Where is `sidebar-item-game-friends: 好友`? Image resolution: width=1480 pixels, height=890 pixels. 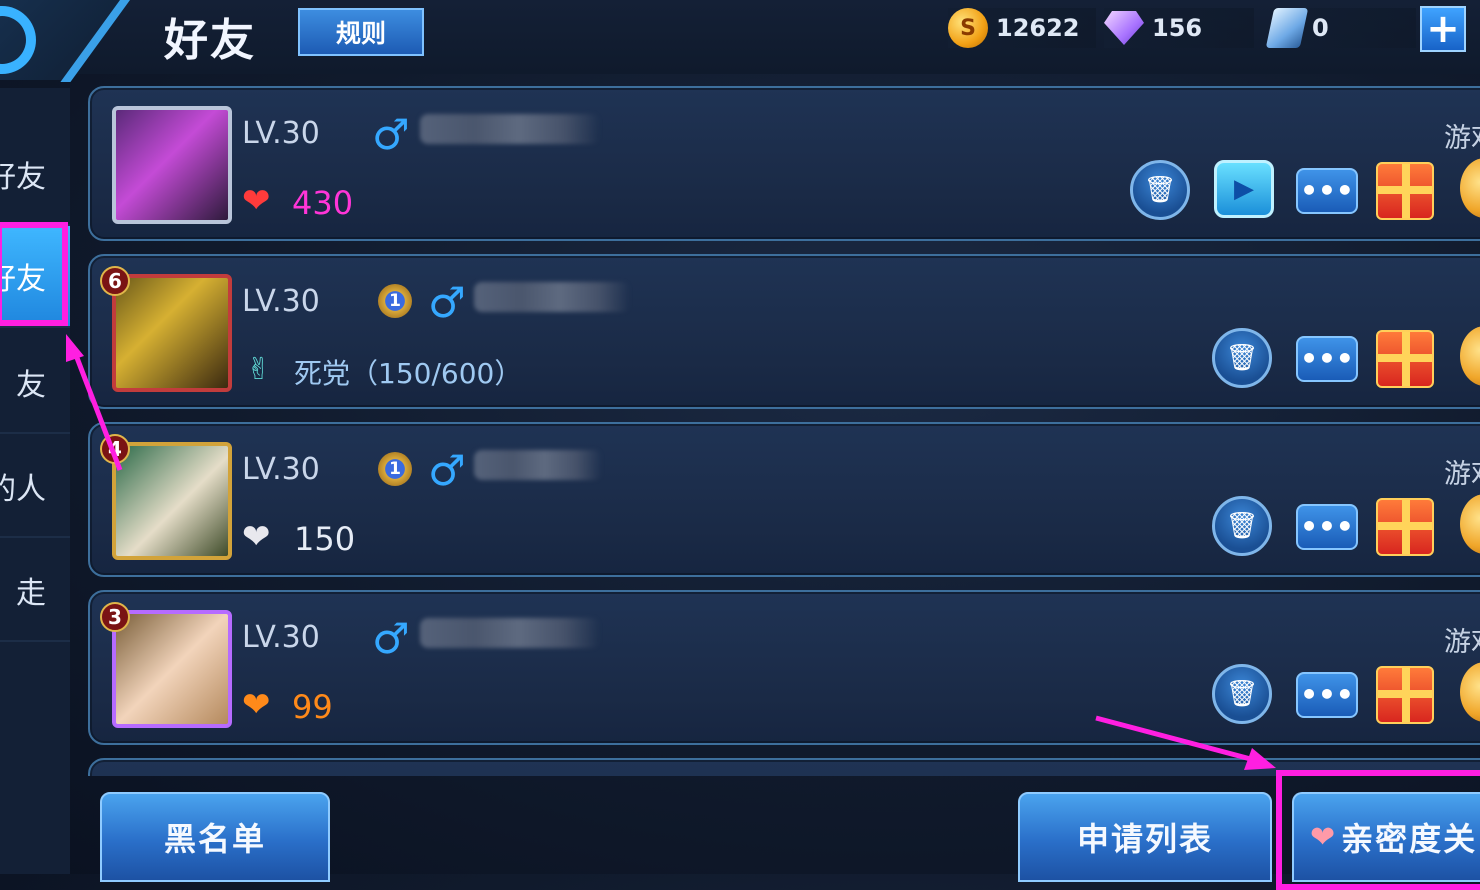
sidebar-item-game-friends: 好友 is located at coordinates (35, 175).